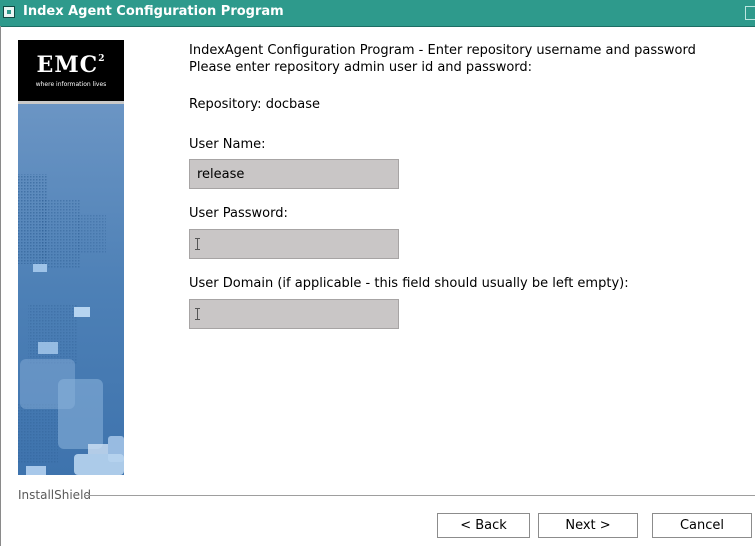 The image size is (755, 546). I want to click on branding-panel: EMC2 where information lives, so click(71, 257).